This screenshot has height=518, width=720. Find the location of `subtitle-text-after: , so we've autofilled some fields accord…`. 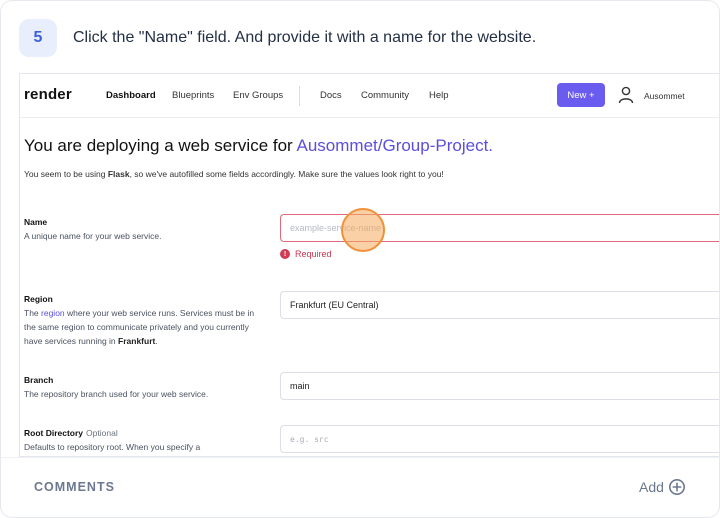

subtitle-text-after: , so we've autofilled some fields accord… is located at coordinates (286, 174).